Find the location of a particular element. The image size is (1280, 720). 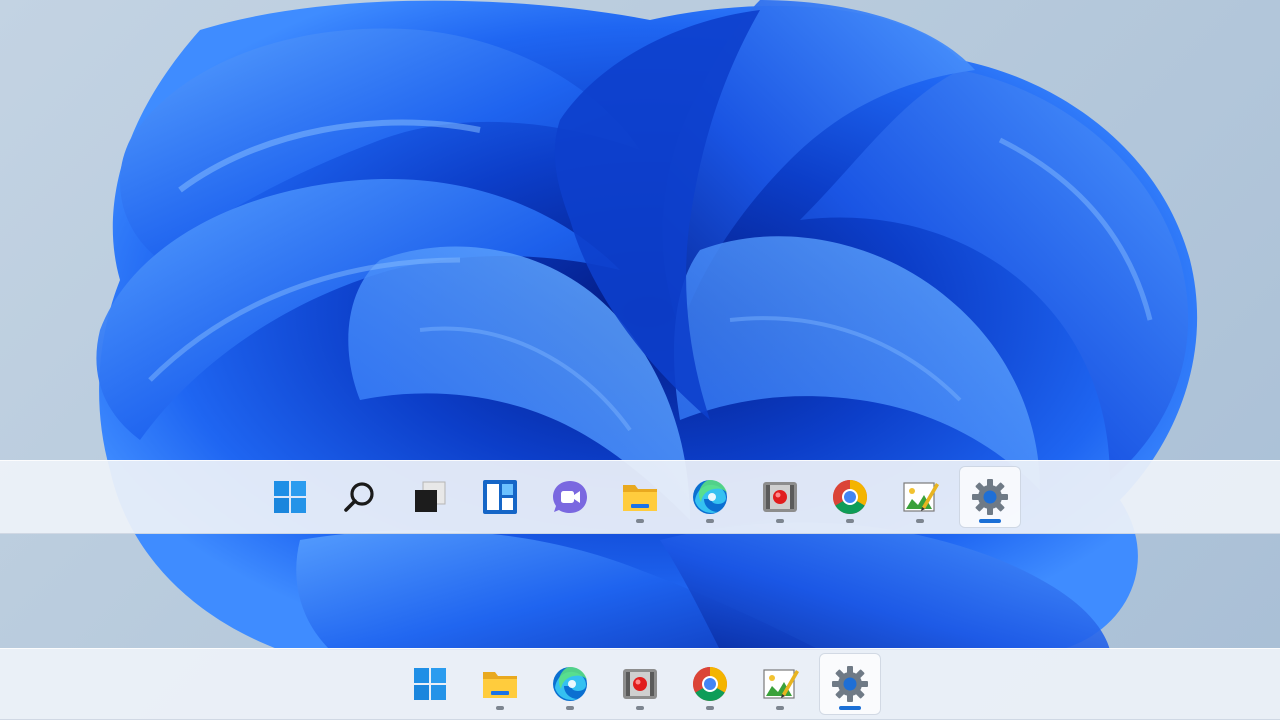

widgets-button is located at coordinates (500, 497).